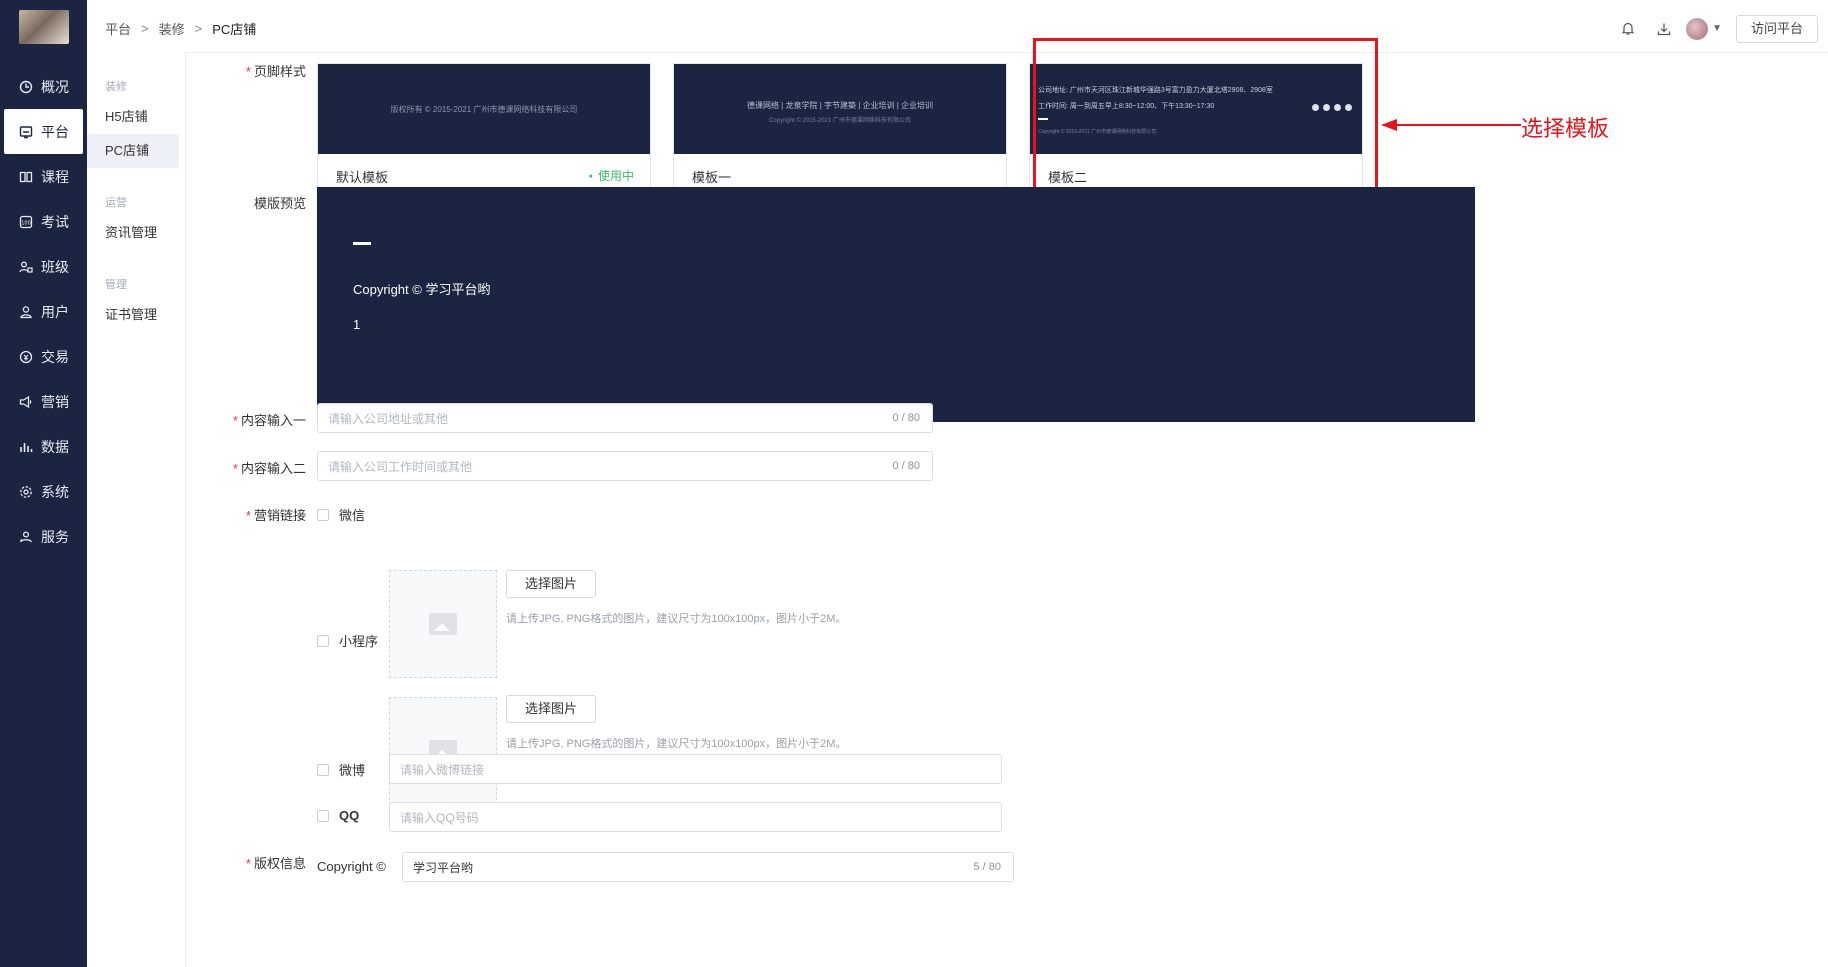 The width and height of the screenshot is (1828, 967). I want to click on nav-label: 用户, so click(55, 311).